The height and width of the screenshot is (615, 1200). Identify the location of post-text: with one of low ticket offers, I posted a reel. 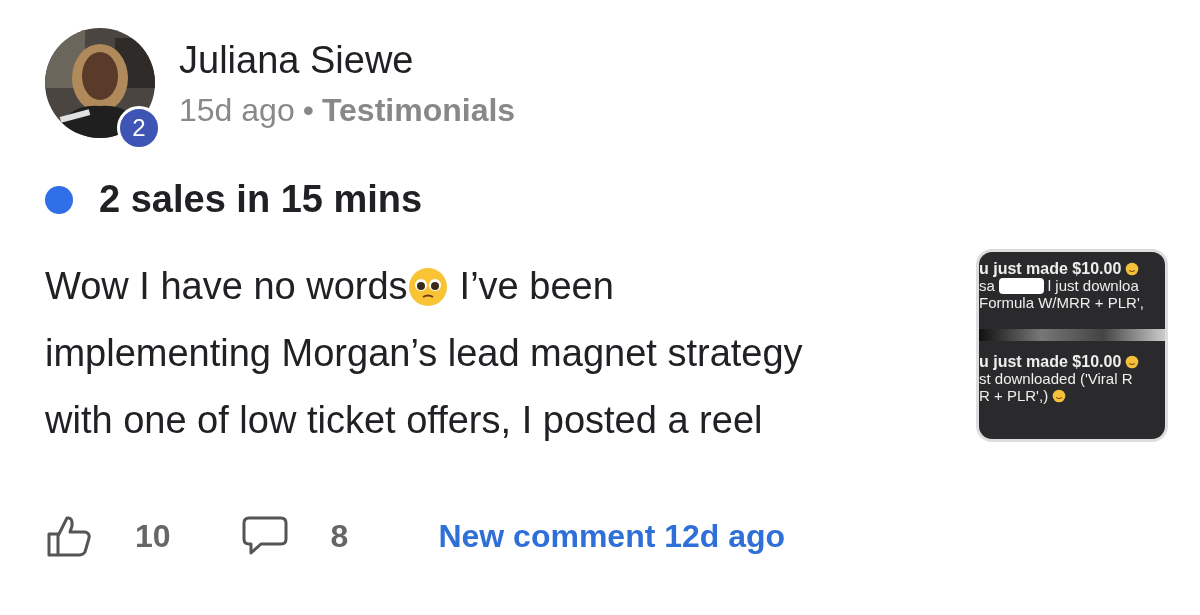
(404, 420).